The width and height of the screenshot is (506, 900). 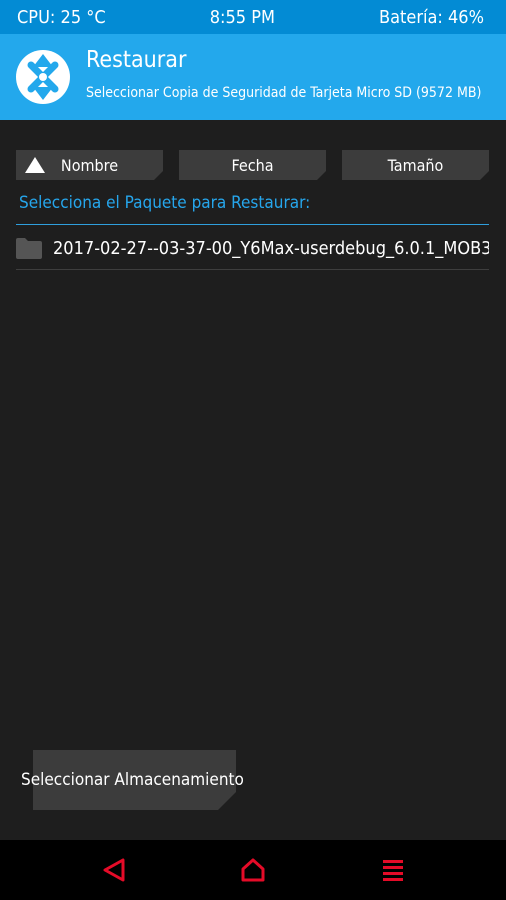 I want to click on list-heading: Selecciona el Paquete para Restaurar:, so click(x=165, y=203).